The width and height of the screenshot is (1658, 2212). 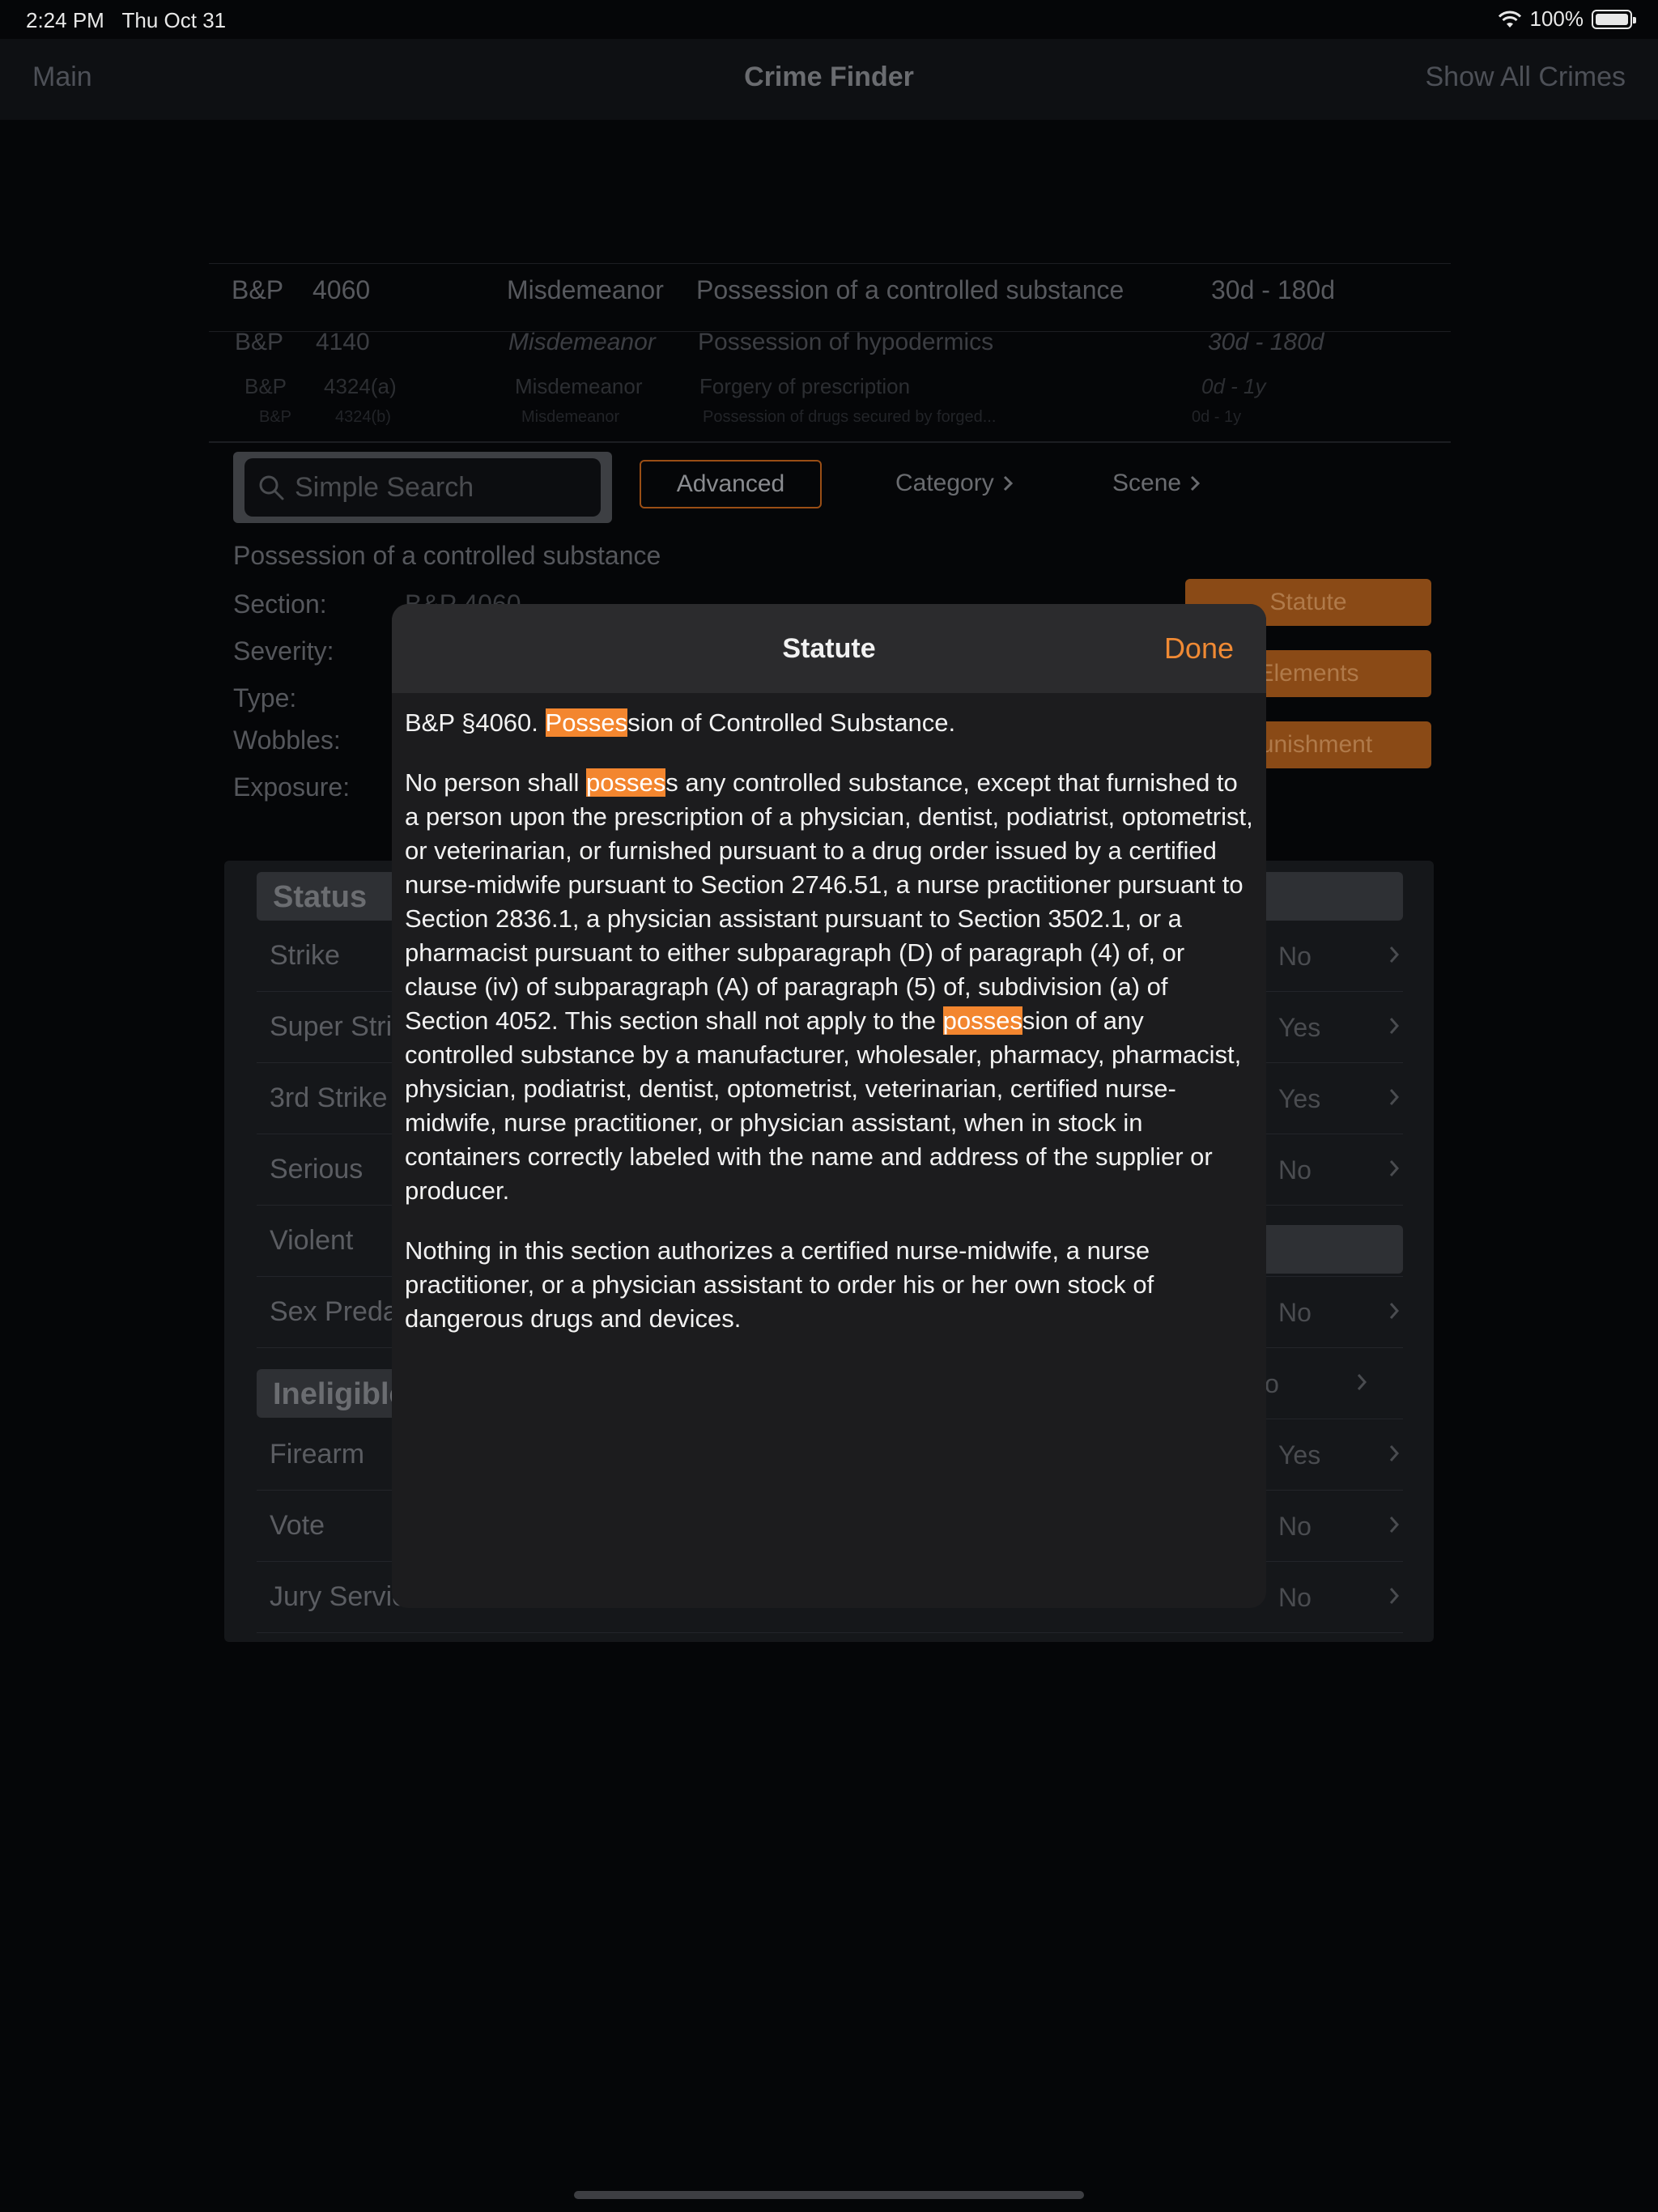 I want to click on row-label: Violent, so click(x=312, y=1240).